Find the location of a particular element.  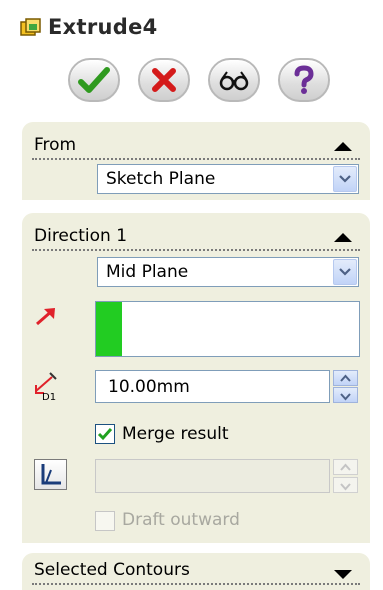

draft-outward-label: Draft outward is located at coordinates (181, 520).